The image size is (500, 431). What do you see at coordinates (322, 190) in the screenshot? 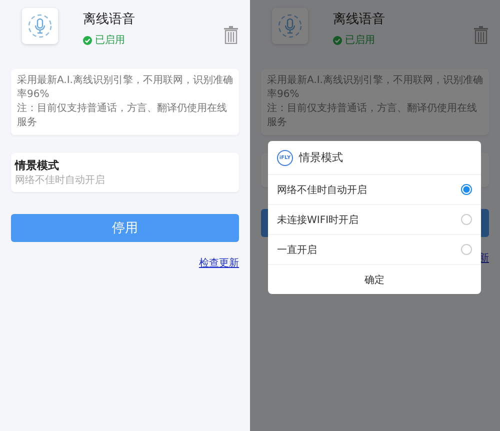
I see `option-label: 网络不佳时自动开启` at bounding box center [322, 190].